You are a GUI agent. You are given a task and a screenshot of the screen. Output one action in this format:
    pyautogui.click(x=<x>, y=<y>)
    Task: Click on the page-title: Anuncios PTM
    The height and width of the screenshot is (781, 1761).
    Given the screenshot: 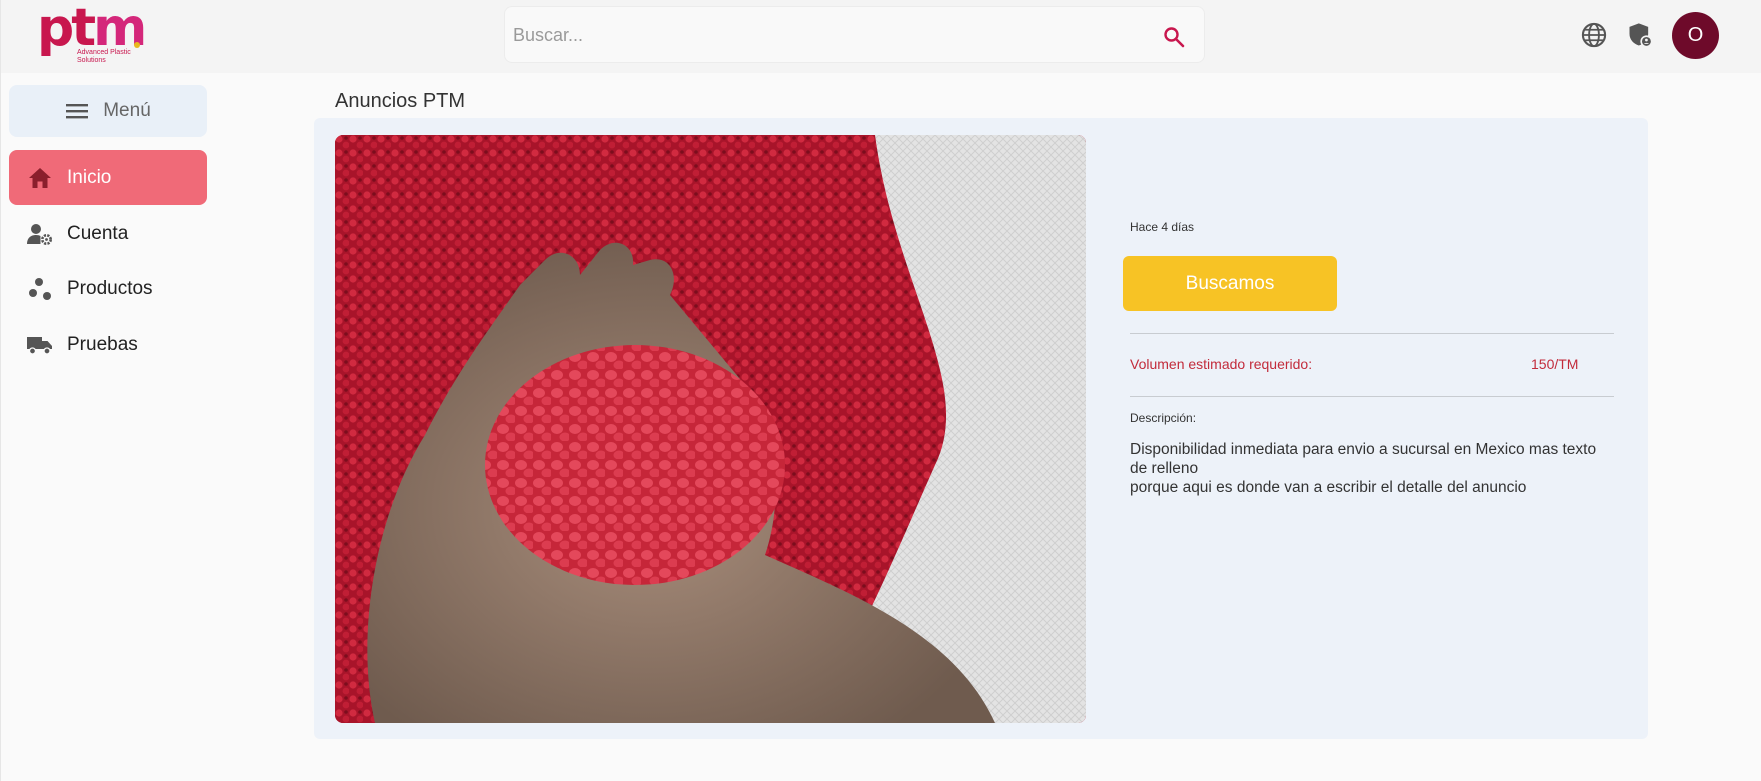 What is the action you would take?
    pyautogui.click(x=400, y=101)
    